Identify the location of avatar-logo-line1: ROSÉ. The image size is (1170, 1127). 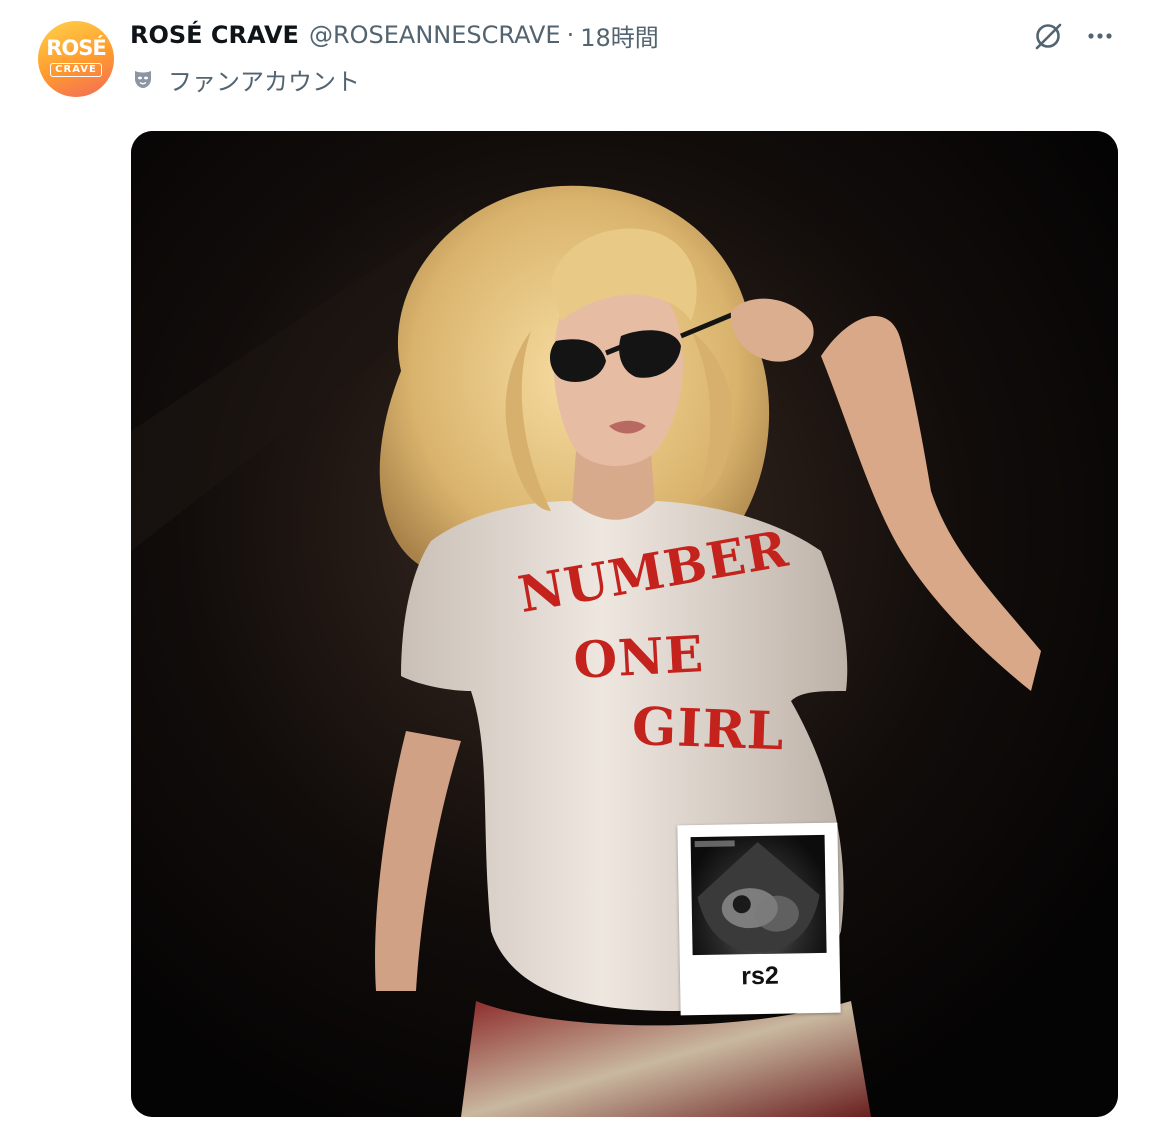
(76, 48).